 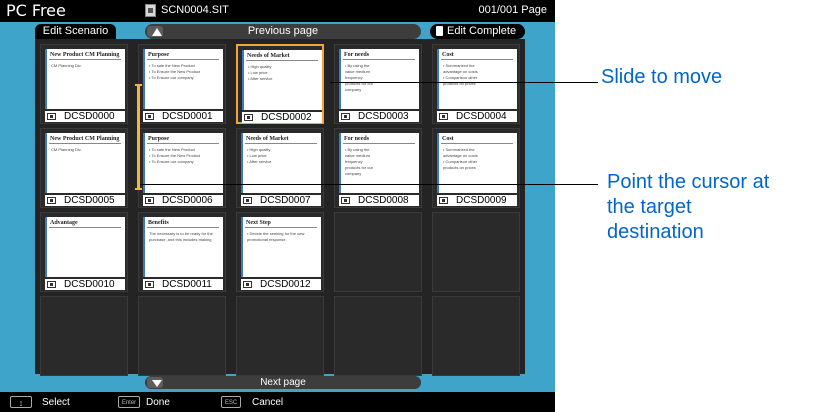 I want to click on select-label: Select, so click(x=56, y=402).